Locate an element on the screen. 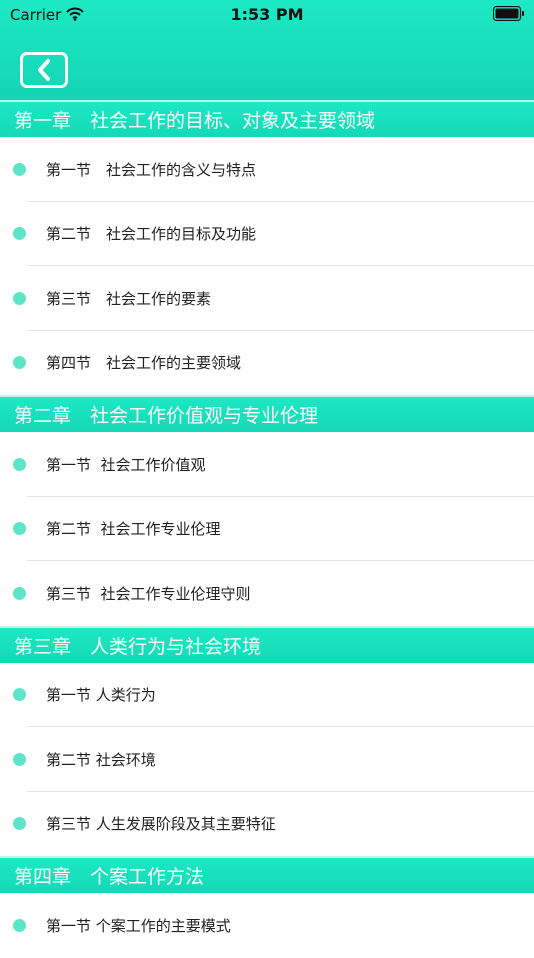 The width and height of the screenshot is (534, 958). section-label: 第一节 人类行为 is located at coordinates (101, 695).